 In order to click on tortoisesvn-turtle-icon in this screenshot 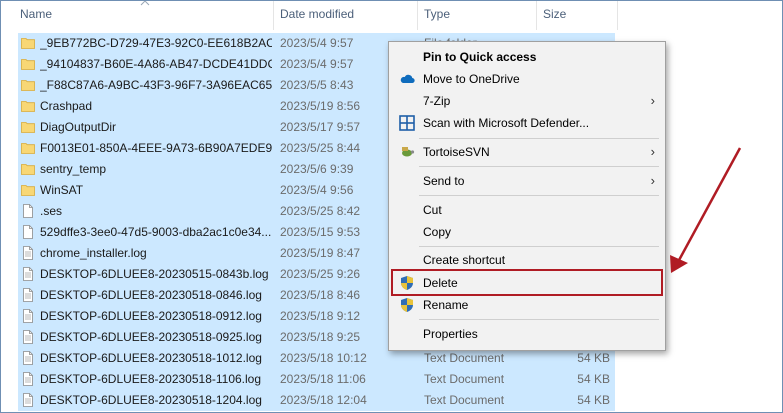, I will do `click(408, 152)`.